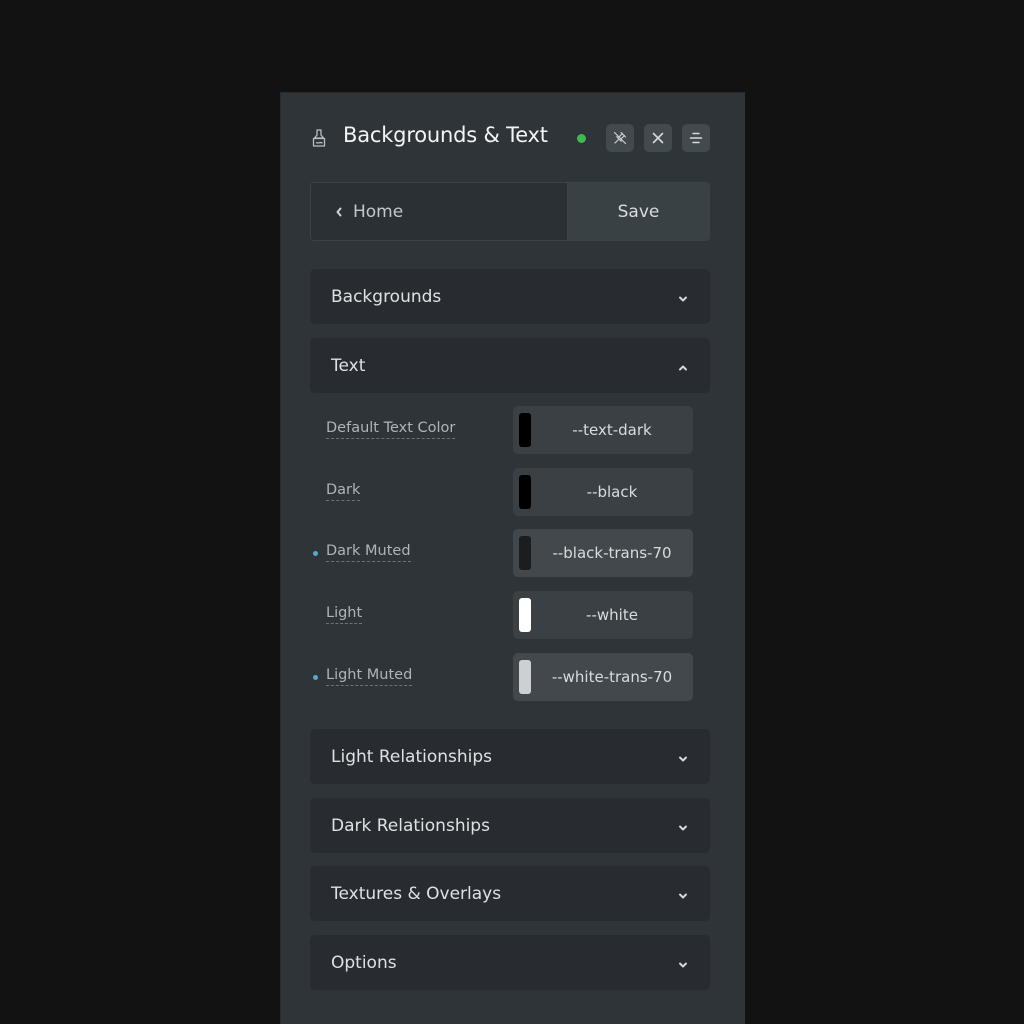 The image size is (1024, 1024). Describe the element at coordinates (445, 135) in the screenshot. I see `panel-title: Backgrounds & Text` at that location.